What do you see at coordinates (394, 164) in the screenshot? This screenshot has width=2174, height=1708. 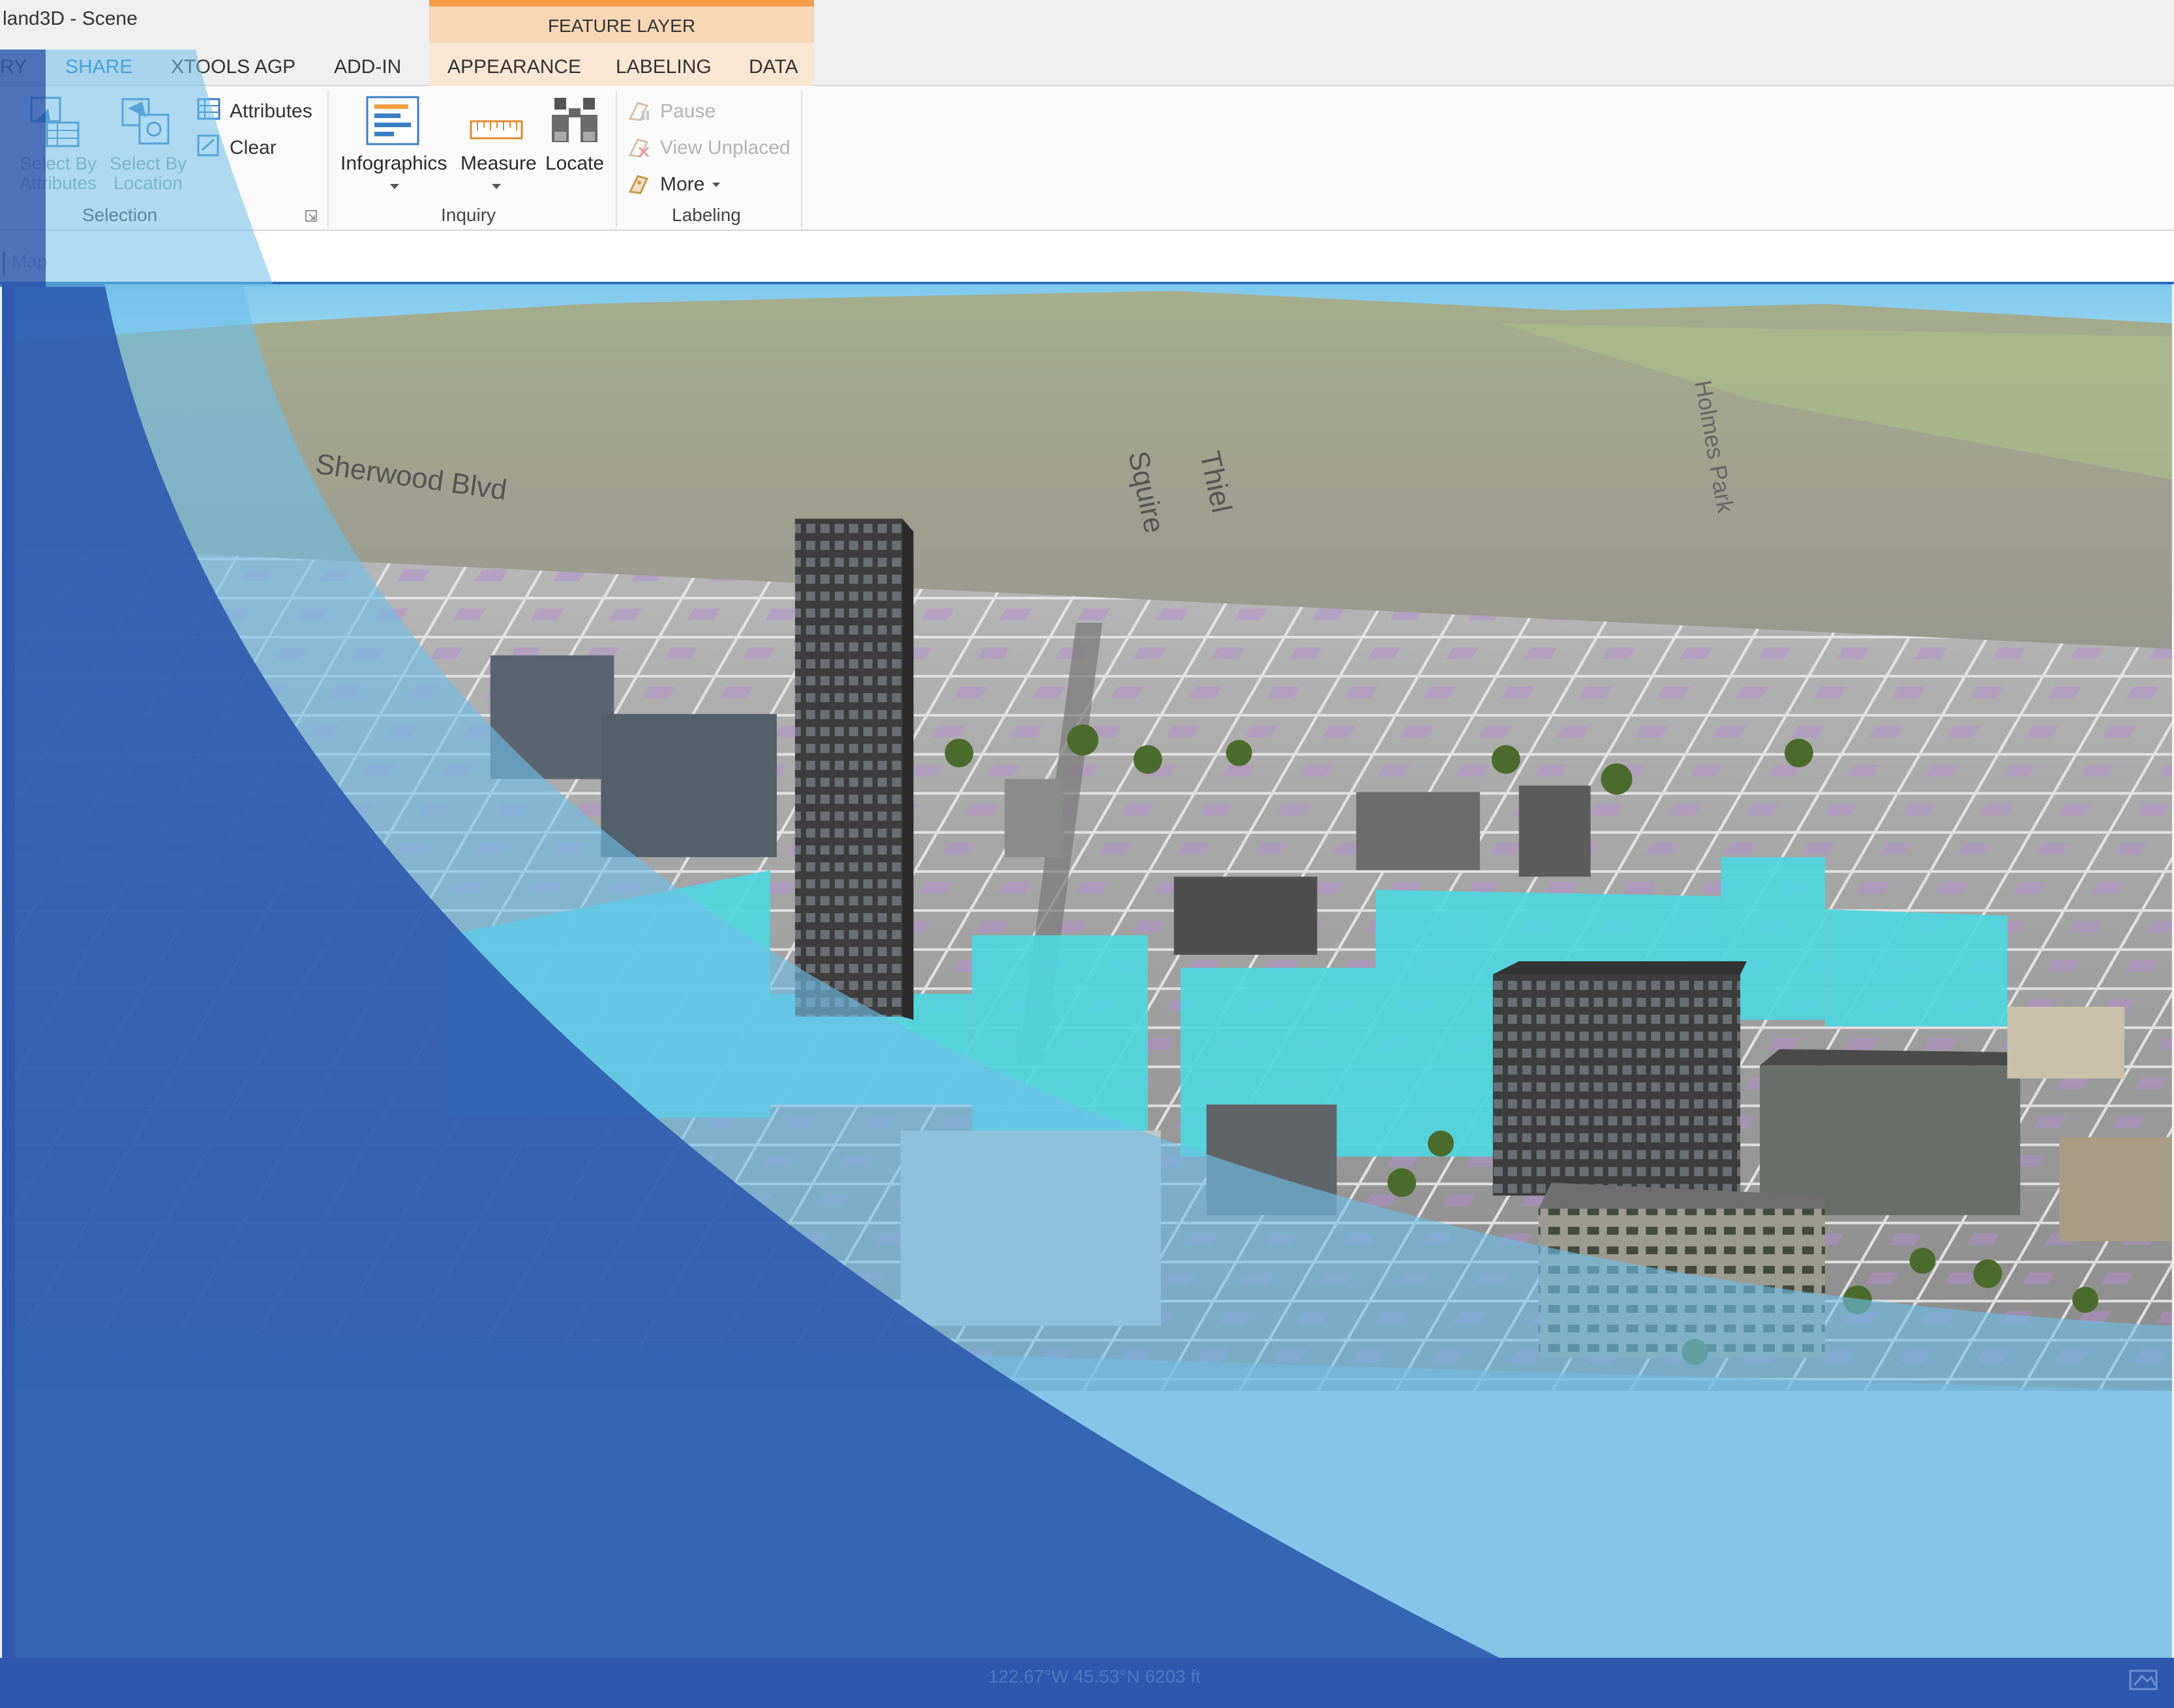 I see `infographics-button: Infographics` at bounding box center [394, 164].